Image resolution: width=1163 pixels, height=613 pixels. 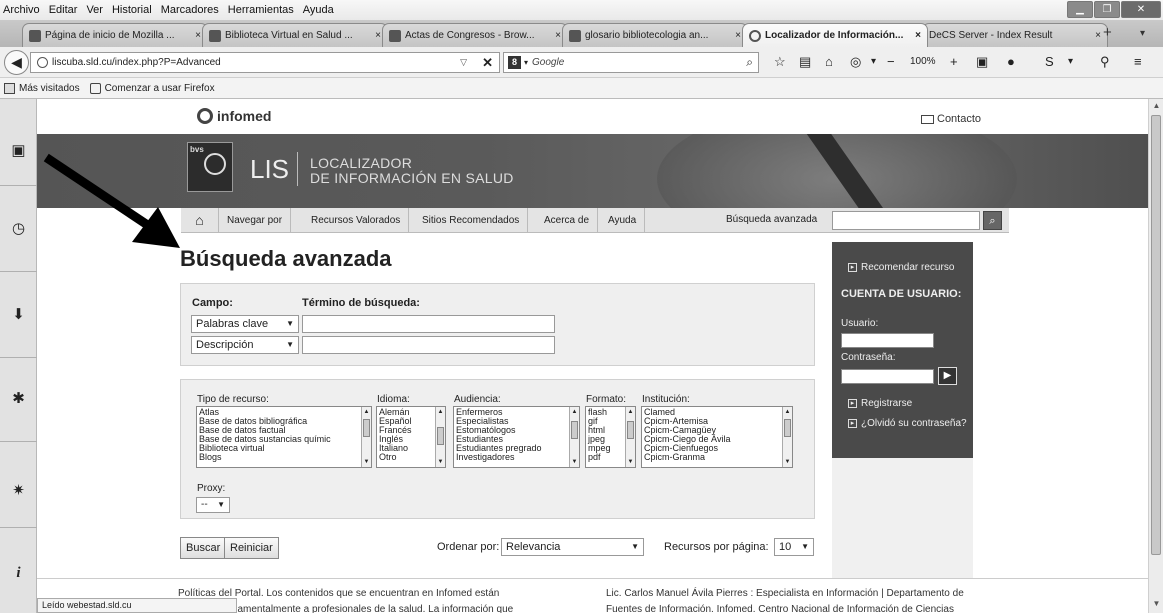 I want to click on list-option: Investigadores, so click(x=516, y=457).